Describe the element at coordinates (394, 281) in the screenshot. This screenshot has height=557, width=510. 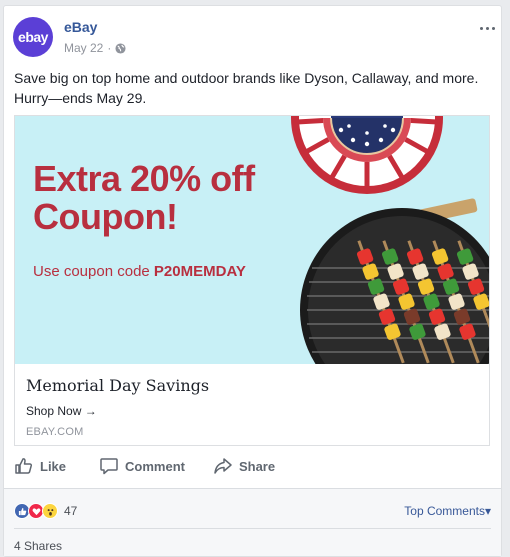
I see `grill-illustration` at that location.